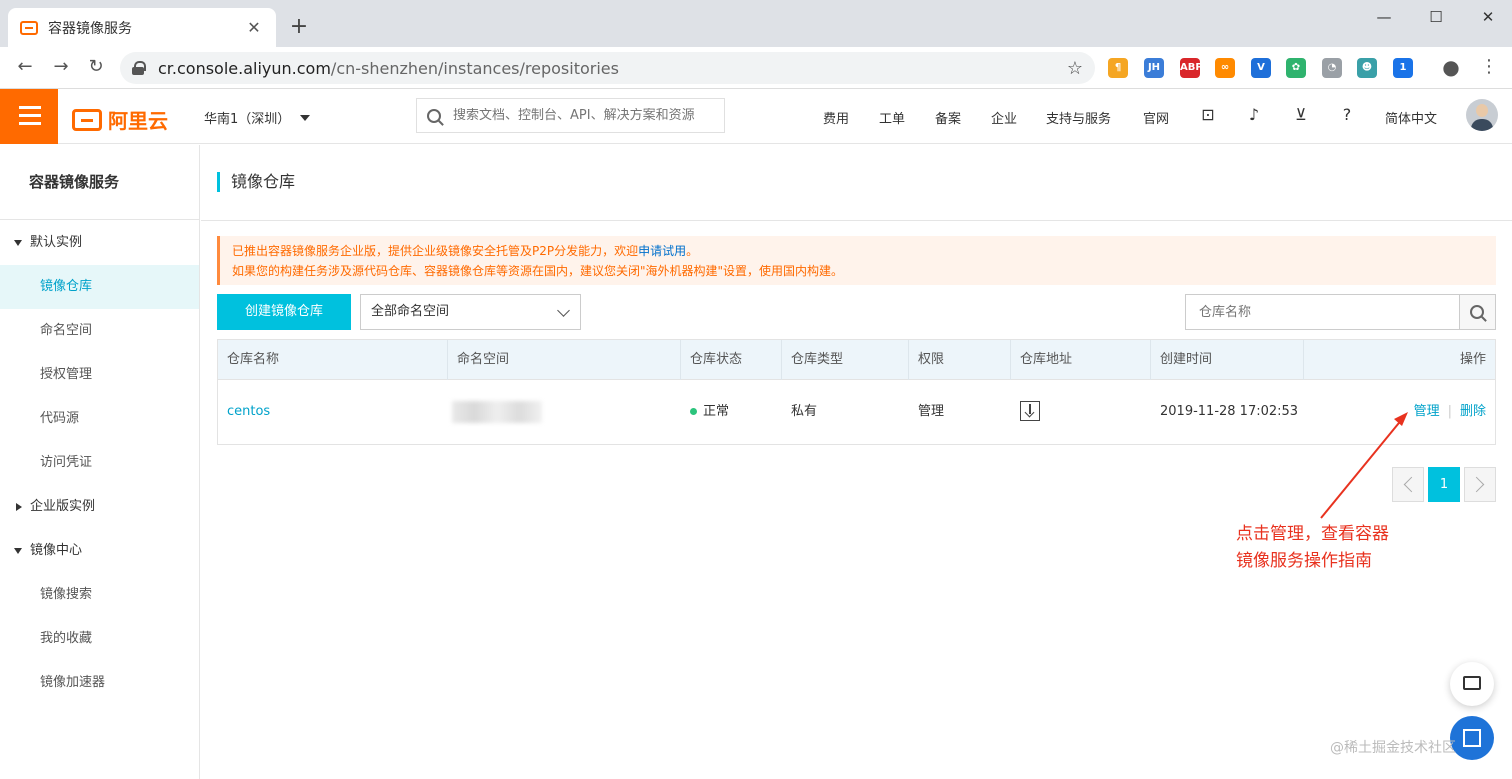 The height and width of the screenshot is (779, 1512). Describe the element at coordinates (25, 67) in the screenshot. I see `back-arrow-icon: ←` at that location.